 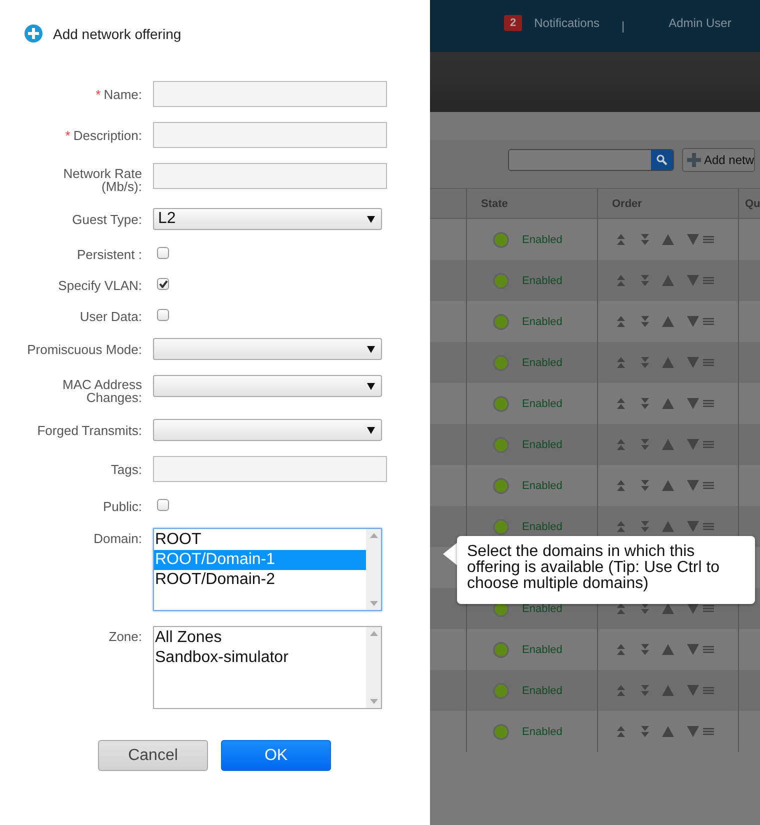 I want to click on cancel-button: Cancel, so click(x=153, y=755).